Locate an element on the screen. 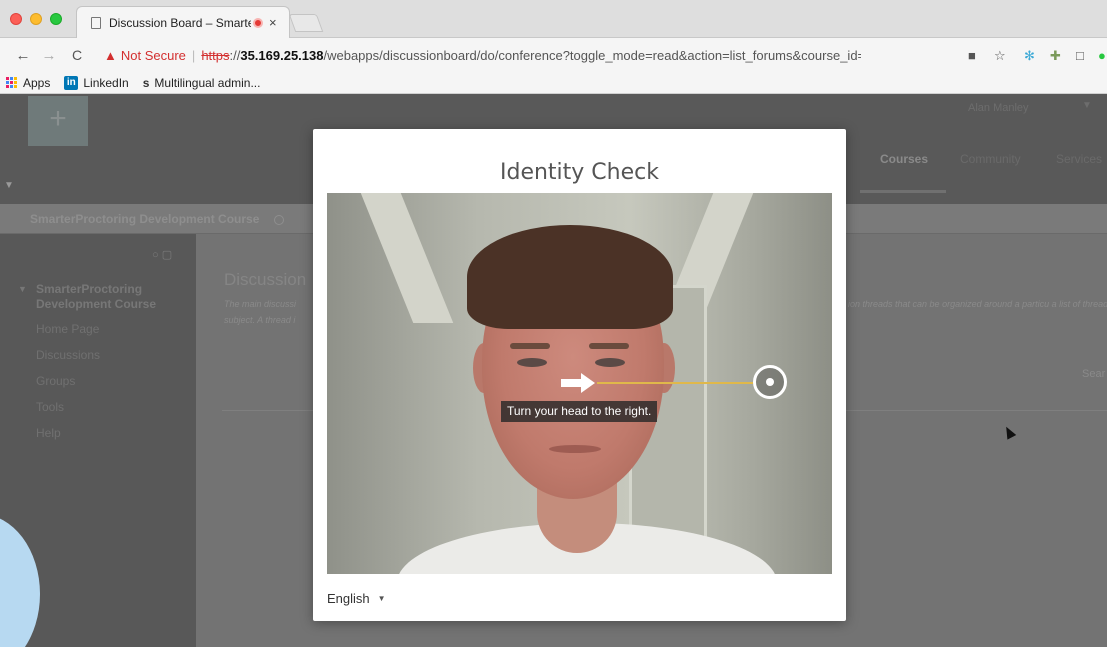 Image resolution: width=1107 pixels, height=647 pixels. apps-grid-icon is located at coordinates (12, 82).